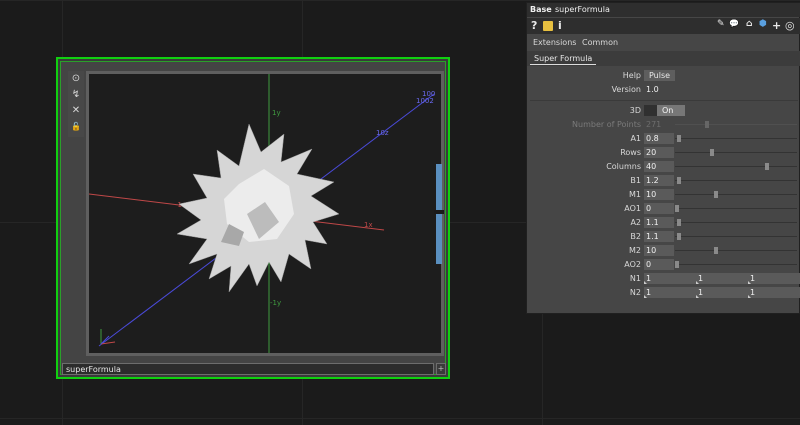  I want to click on target-icon: ◎, so click(790, 25).